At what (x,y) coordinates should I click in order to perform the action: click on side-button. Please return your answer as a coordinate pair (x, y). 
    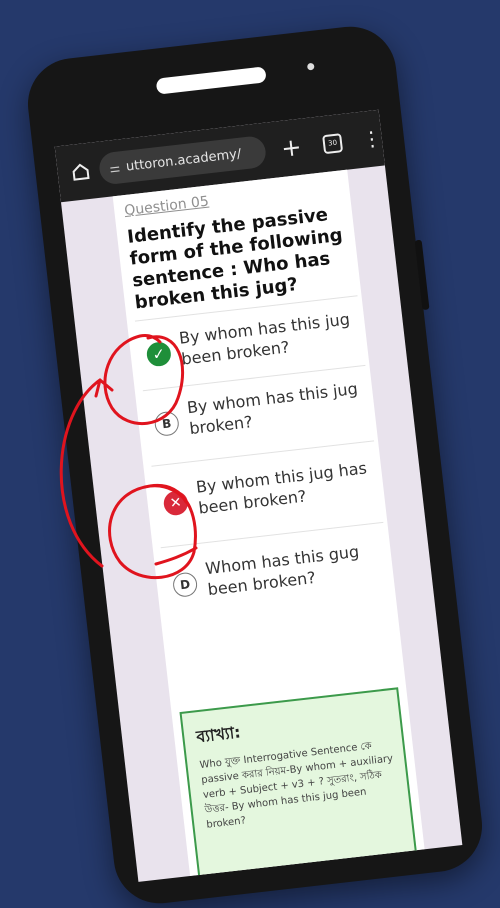
    Looking at the image, I should click on (422, 275).